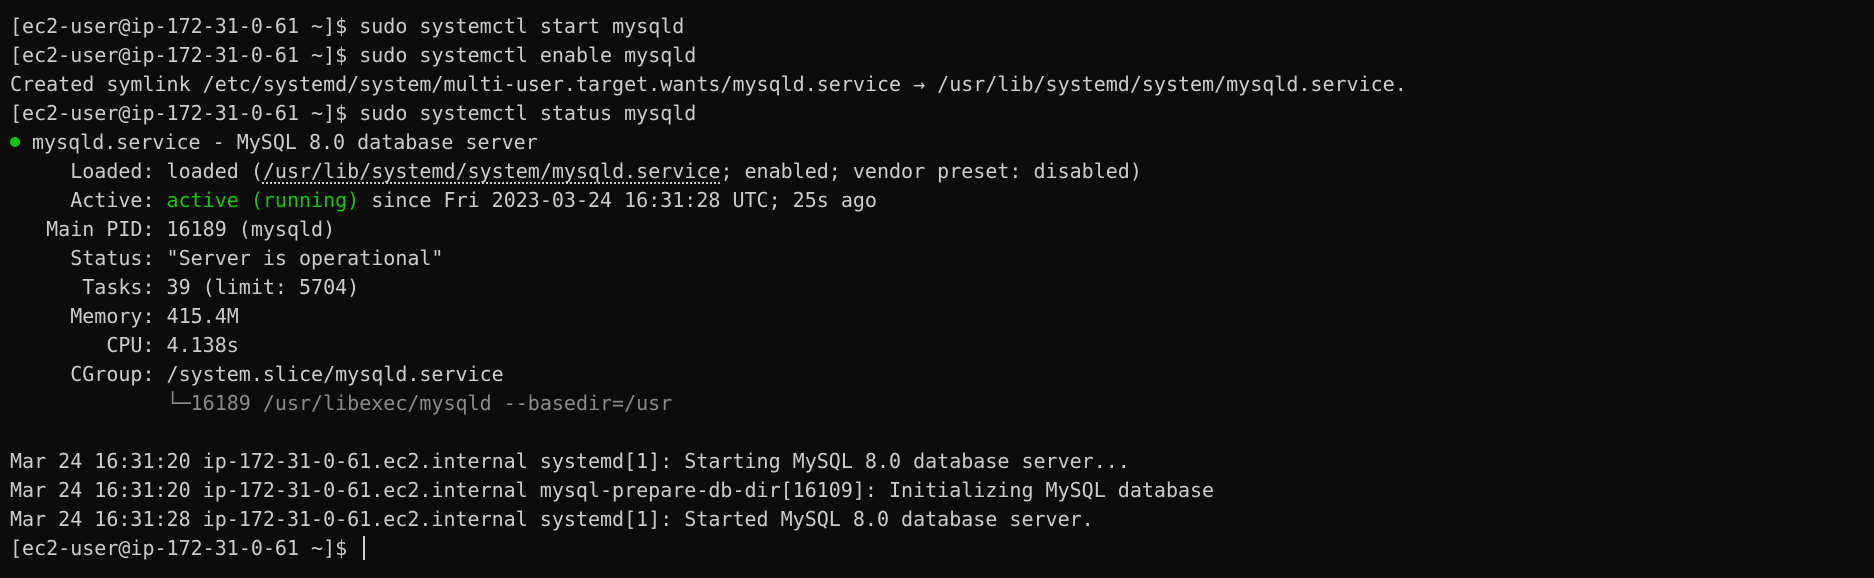 The width and height of the screenshot is (1874, 578). I want to click on active-state: active (running), so click(263, 200).